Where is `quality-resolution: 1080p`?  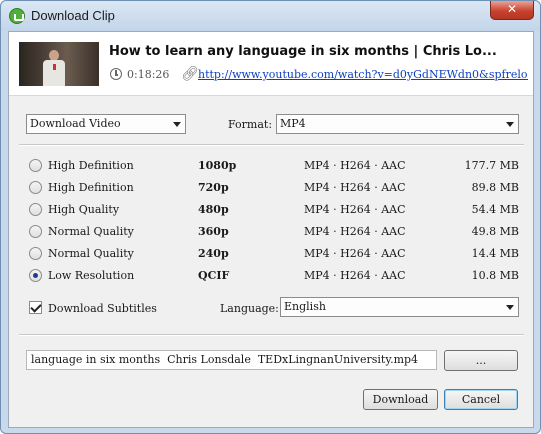 quality-resolution: 1080p is located at coordinates (217, 165).